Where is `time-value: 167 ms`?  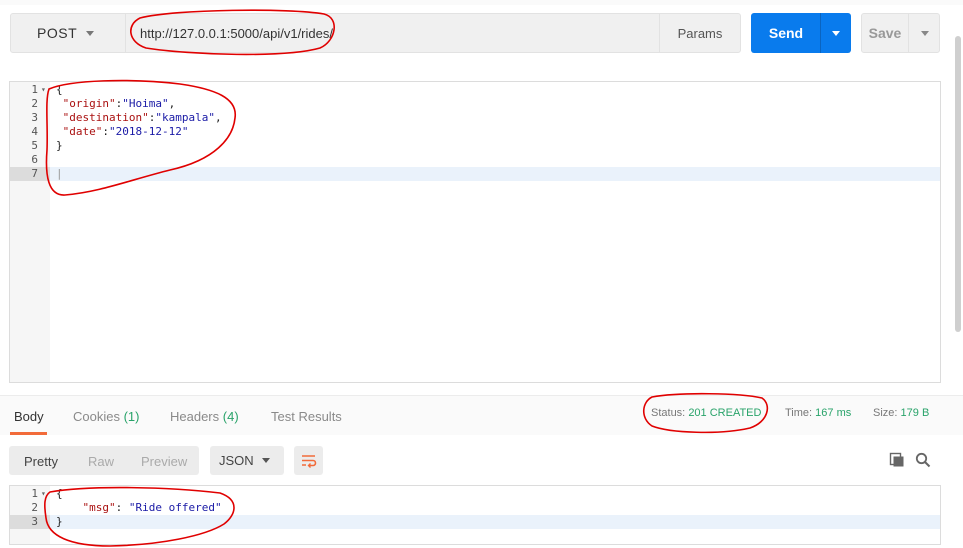
time-value: 167 ms is located at coordinates (833, 413).